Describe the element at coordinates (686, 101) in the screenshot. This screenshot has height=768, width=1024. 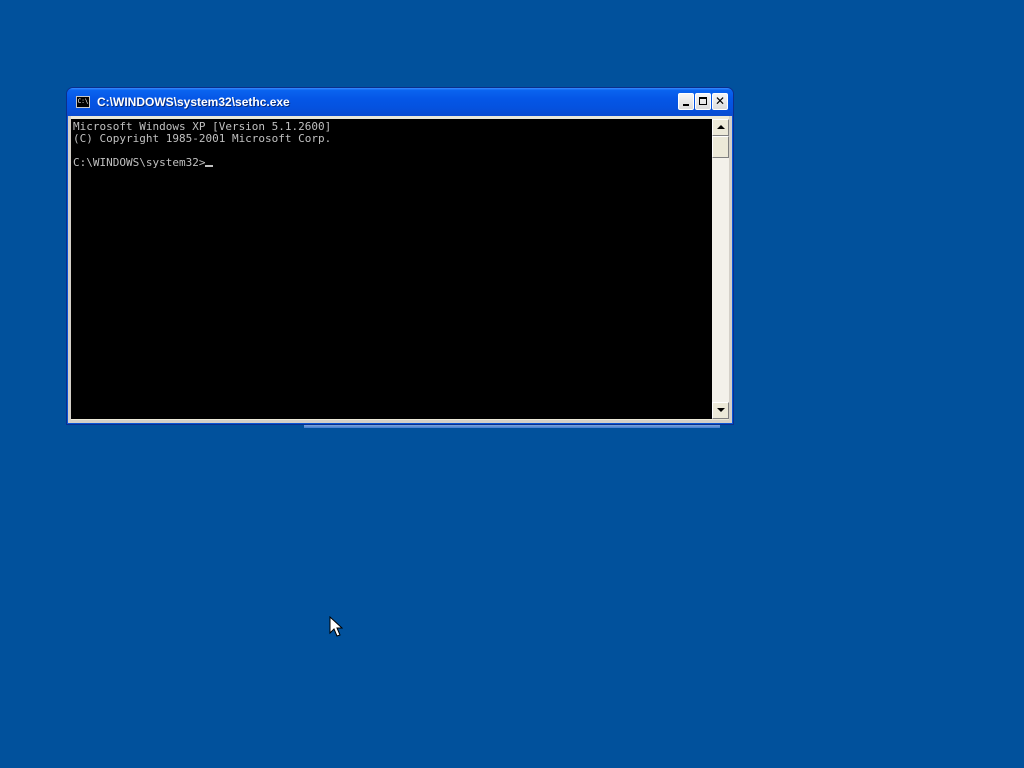
I see `minimize-button` at that location.